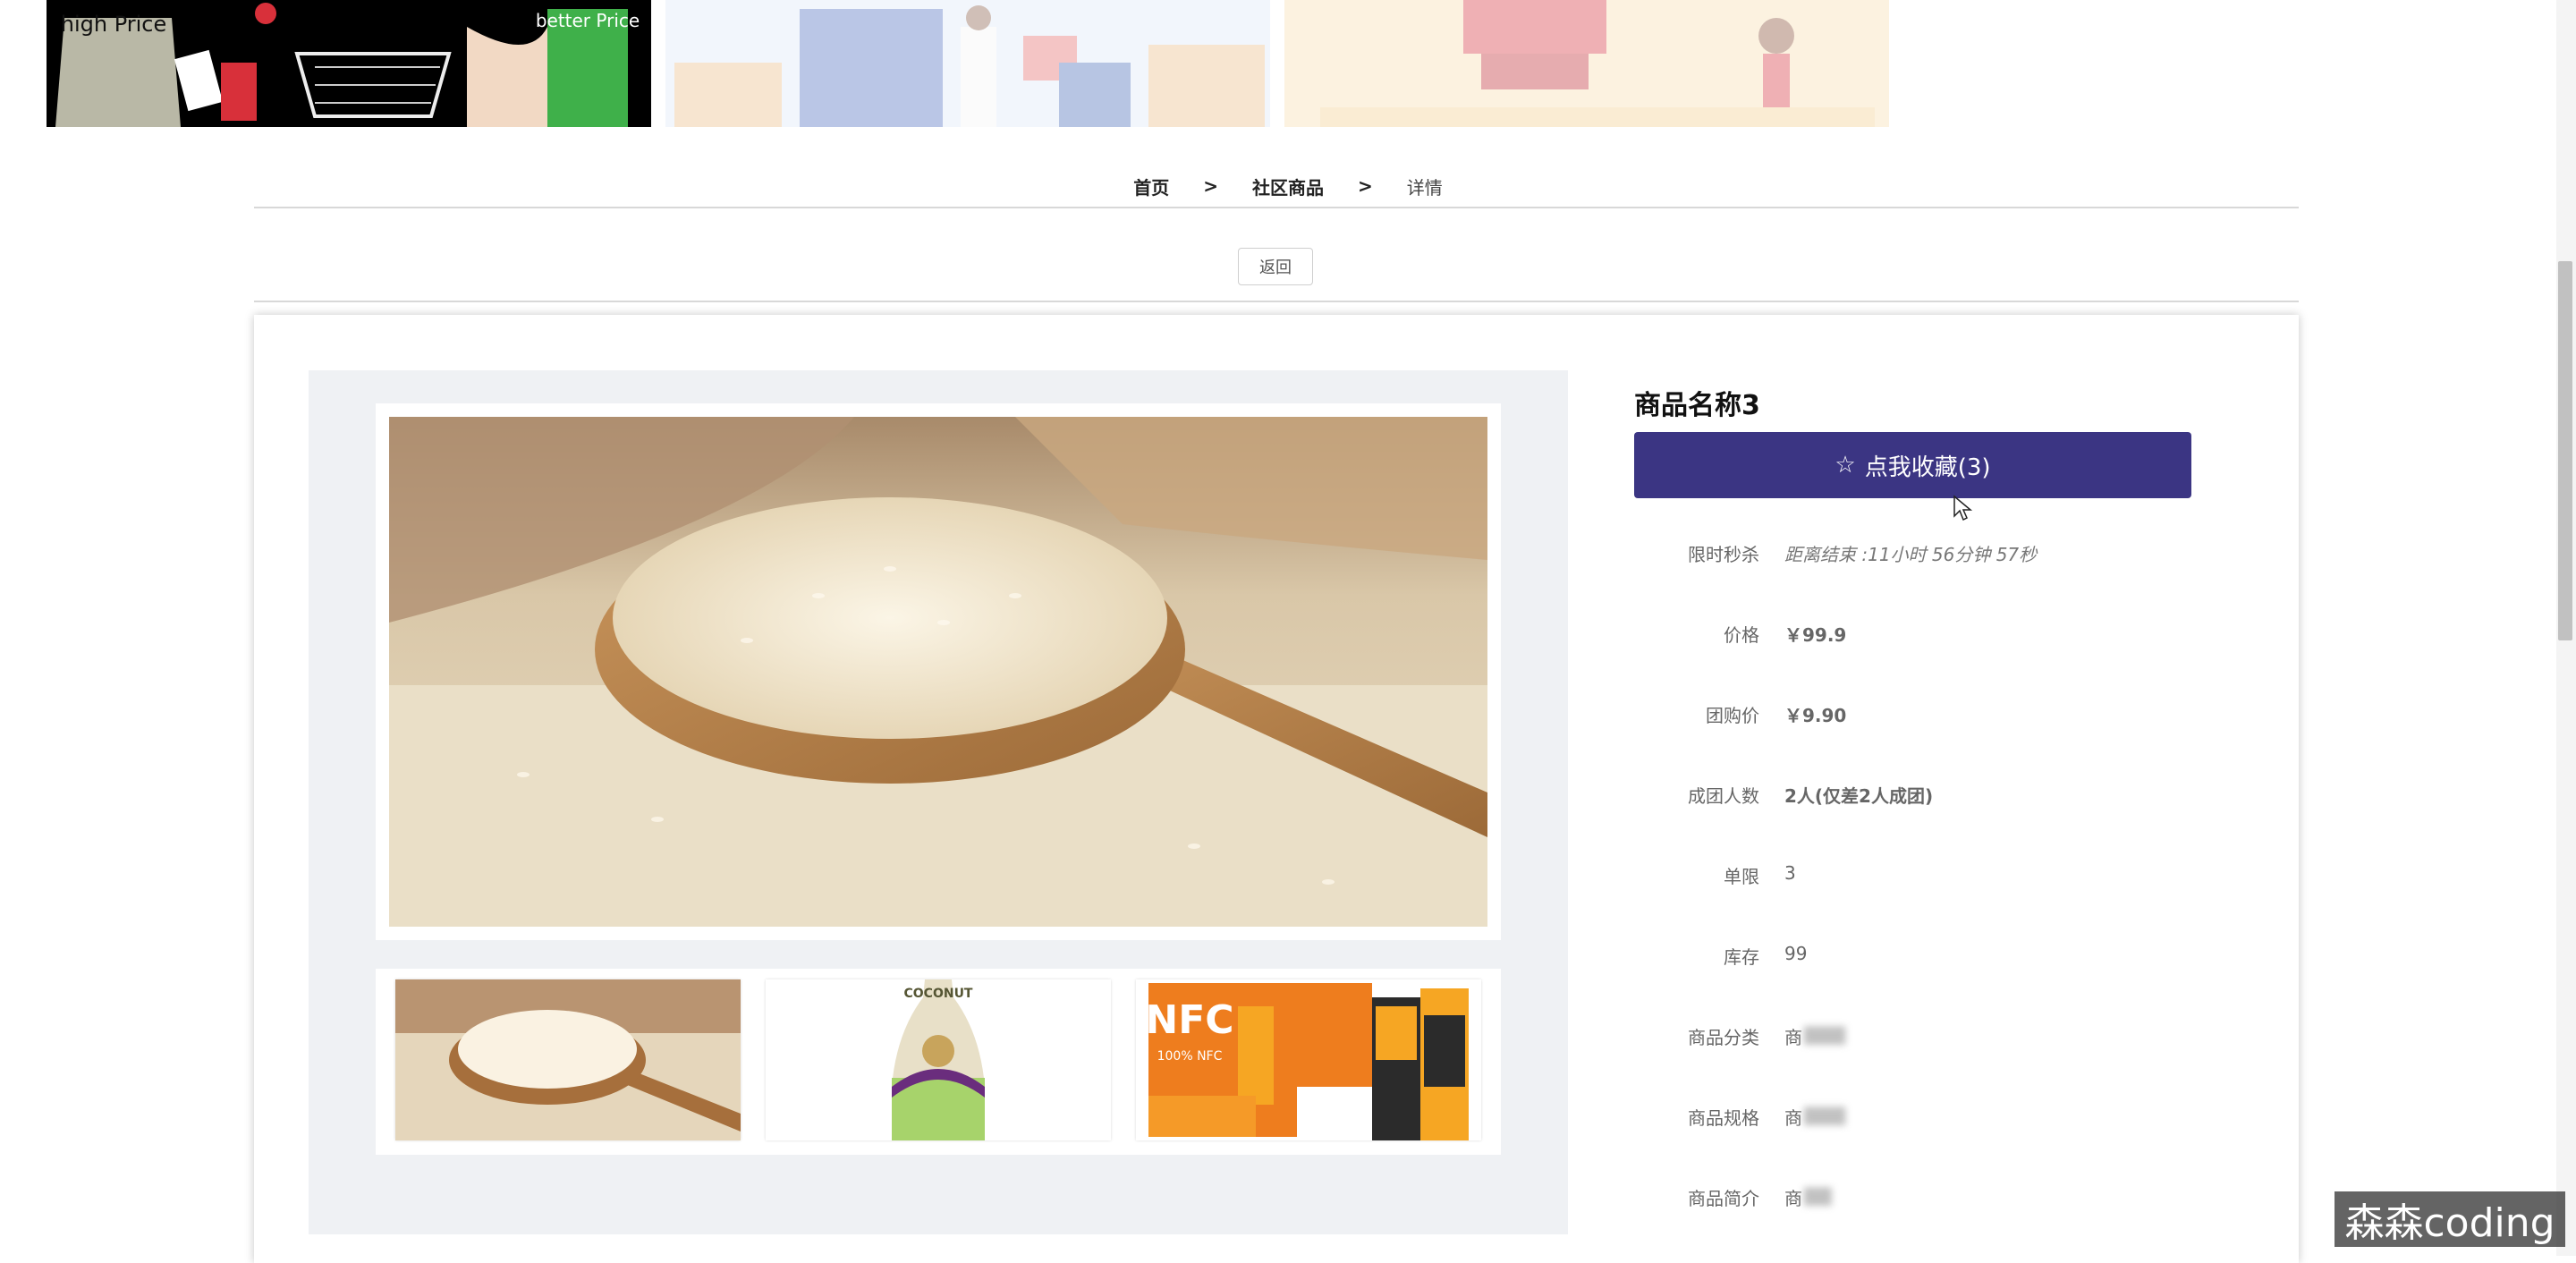  What do you see at coordinates (1151, 186) in the screenshot?
I see `breadcrumb-home: 首页` at bounding box center [1151, 186].